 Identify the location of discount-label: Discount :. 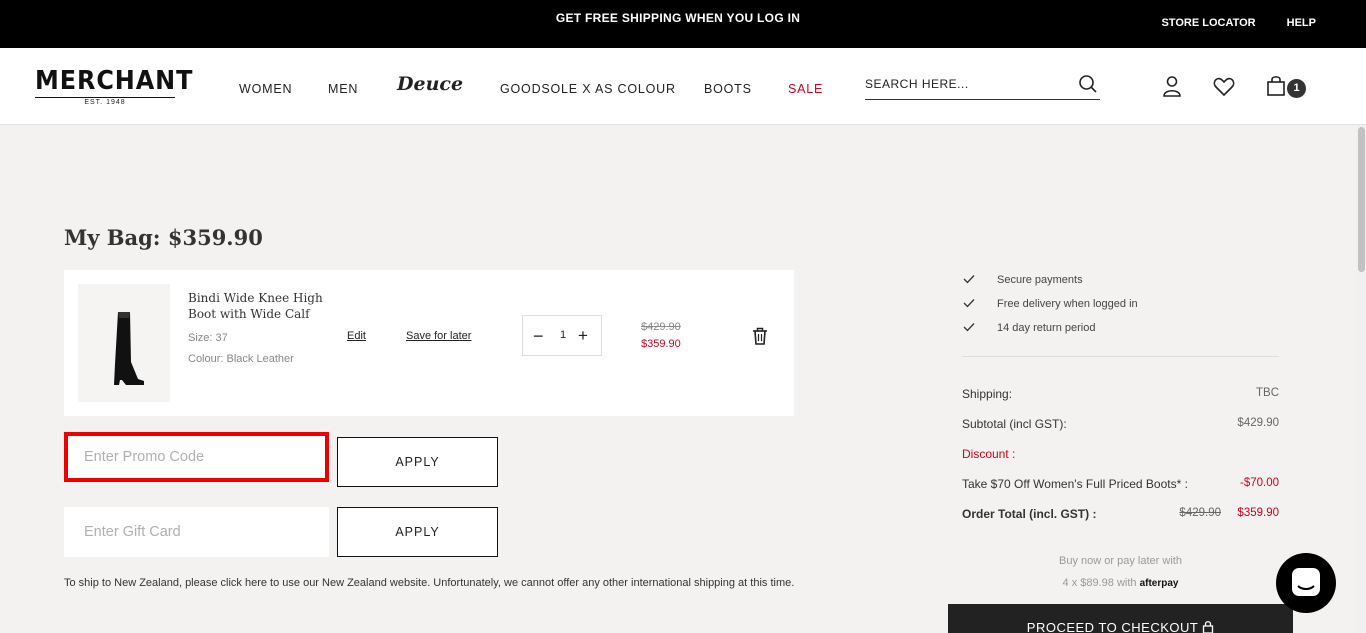
(989, 454).